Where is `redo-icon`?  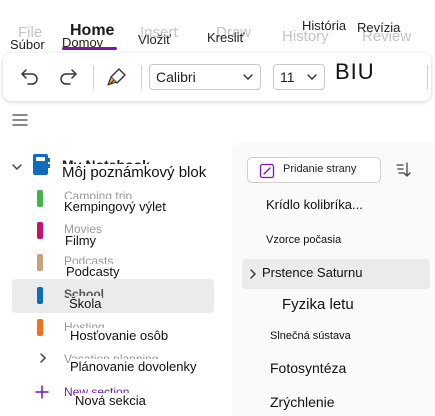 redo-icon is located at coordinates (68, 77).